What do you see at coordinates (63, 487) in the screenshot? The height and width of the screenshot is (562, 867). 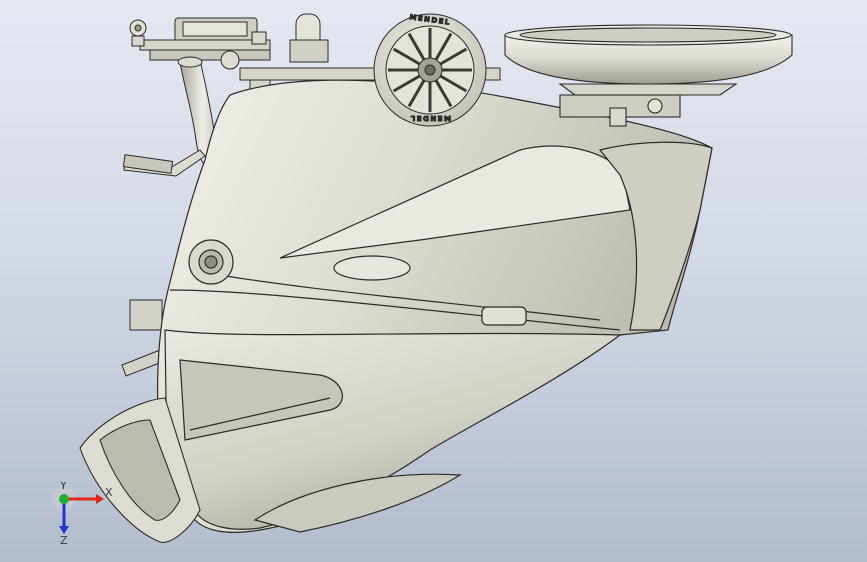 I see `y-axis-label: Y` at bounding box center [63, 487].